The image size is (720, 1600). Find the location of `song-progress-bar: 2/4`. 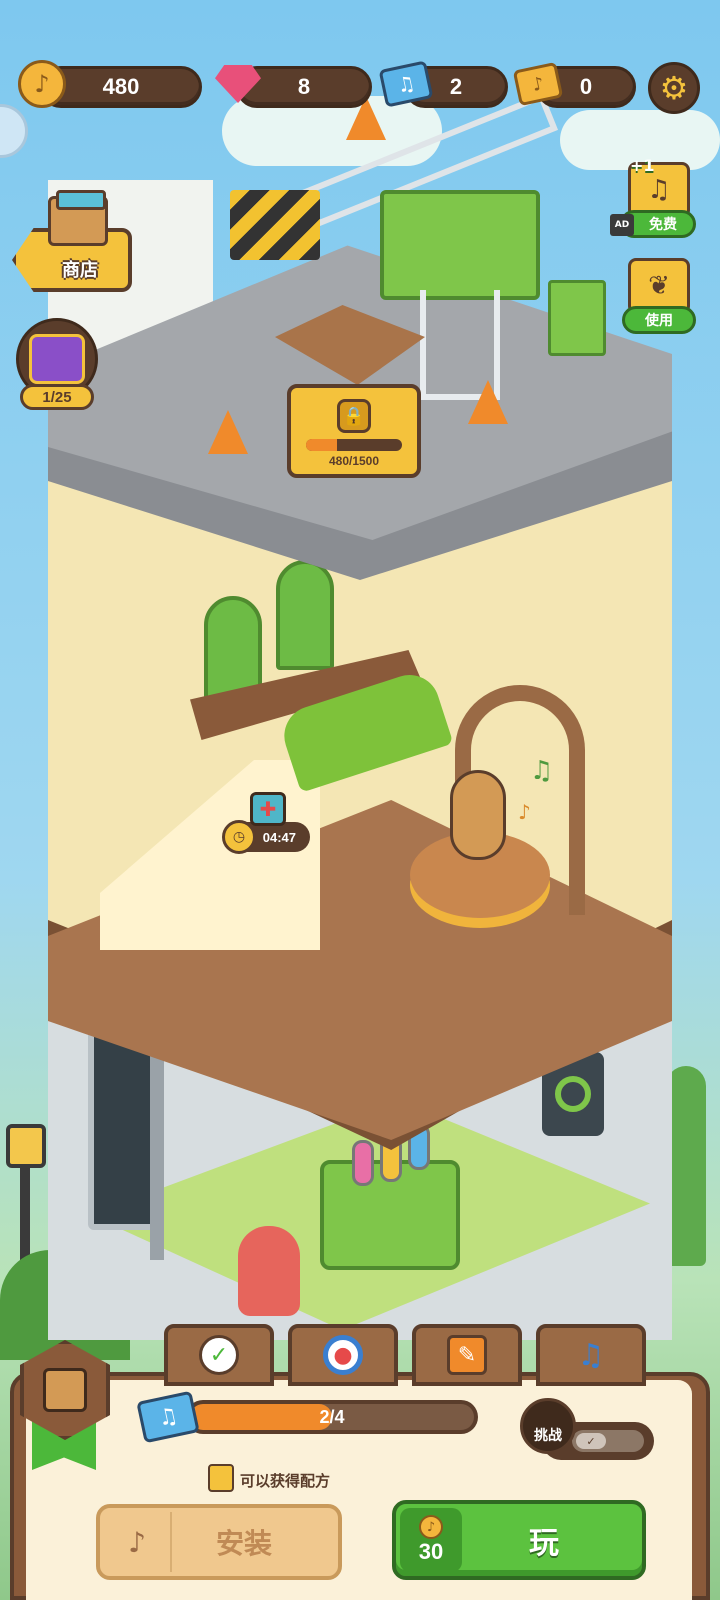

song-progress-bar: 2/4 is located at coordinates (332, 1417).